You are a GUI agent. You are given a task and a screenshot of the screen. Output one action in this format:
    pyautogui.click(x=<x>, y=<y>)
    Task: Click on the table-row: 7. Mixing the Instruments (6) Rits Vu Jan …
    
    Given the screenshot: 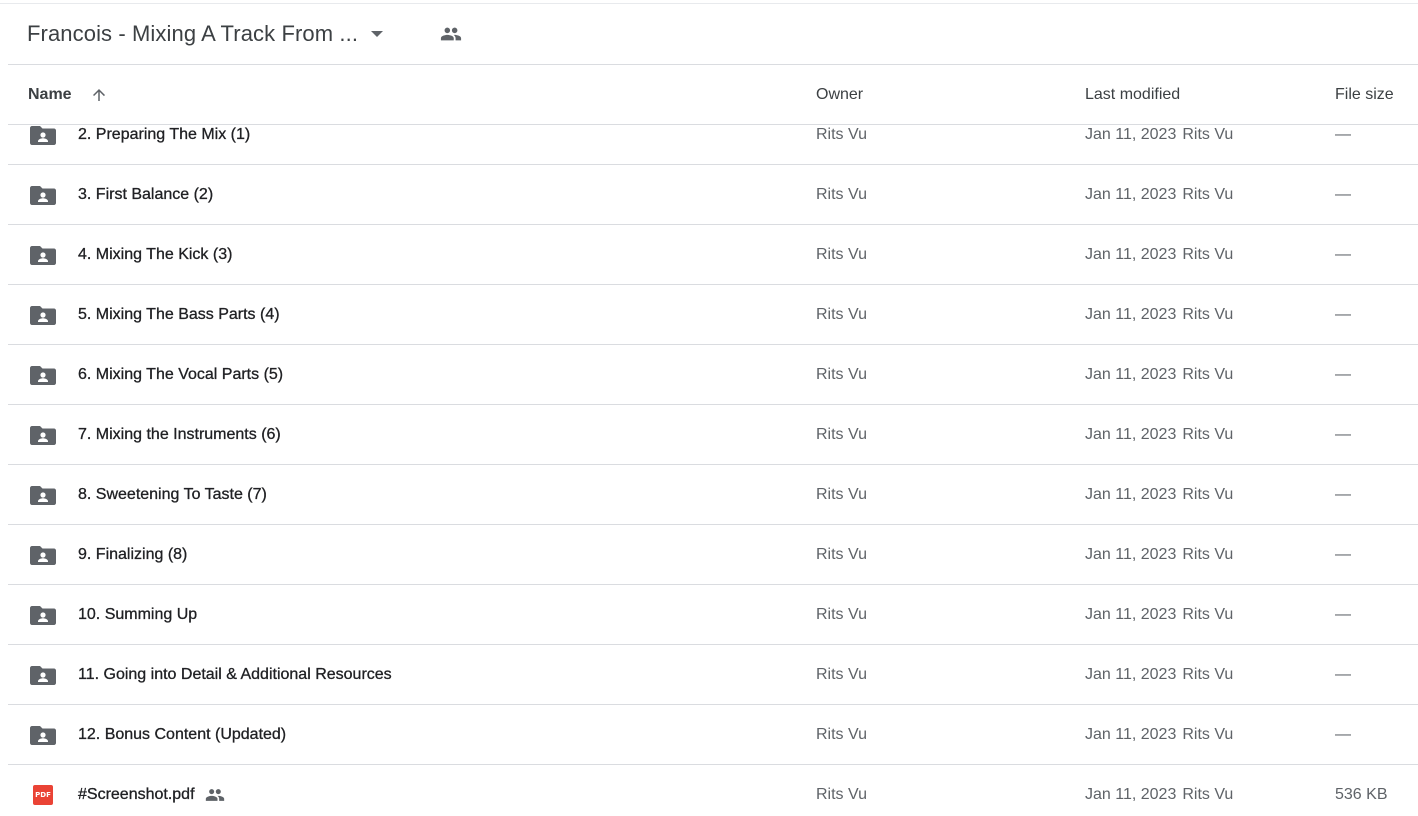 What is the action you would take?
    pyautogui.click(x=713, y=435)
    